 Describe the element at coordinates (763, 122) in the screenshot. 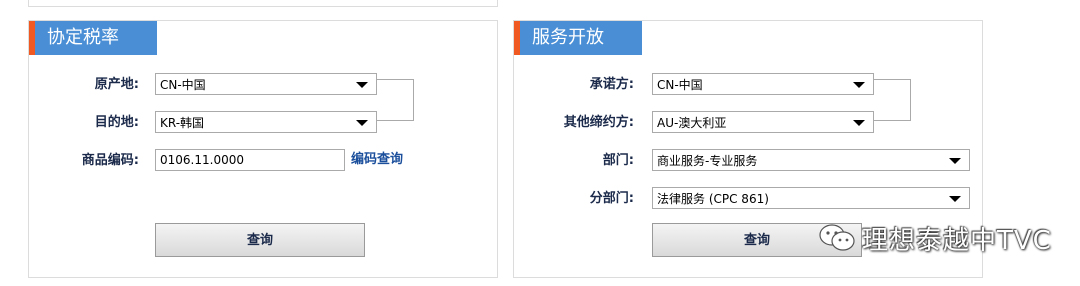

I see `other-party-select: AU-澳大利亚` at that location.